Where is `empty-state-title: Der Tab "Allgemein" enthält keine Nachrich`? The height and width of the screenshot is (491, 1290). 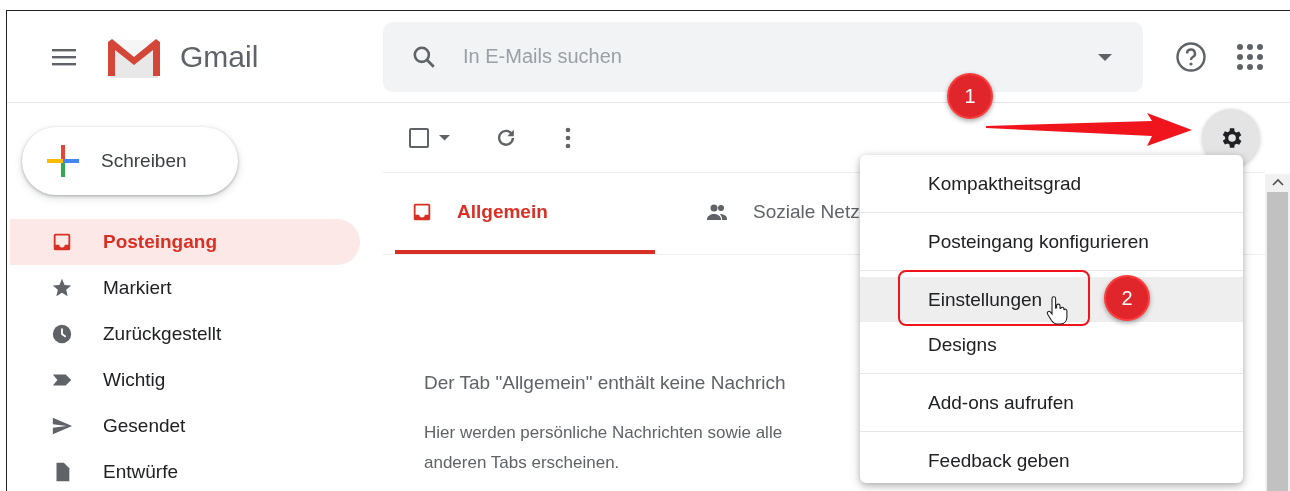
empty-state-title: Der Tab "Allgemein" enthält keine Nachrich is located at coordinates (605, 383).